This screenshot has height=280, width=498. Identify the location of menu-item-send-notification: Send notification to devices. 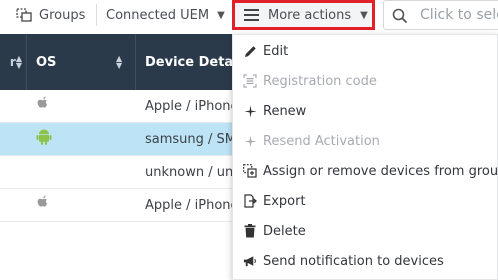
(365, 261).